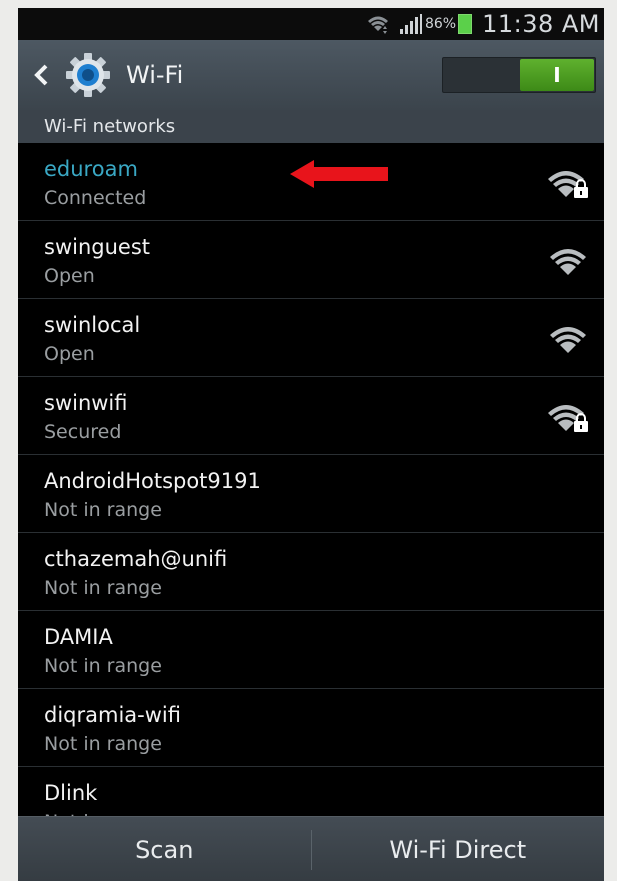  I want to click on network-name: swinwifi, so click(86, 403).